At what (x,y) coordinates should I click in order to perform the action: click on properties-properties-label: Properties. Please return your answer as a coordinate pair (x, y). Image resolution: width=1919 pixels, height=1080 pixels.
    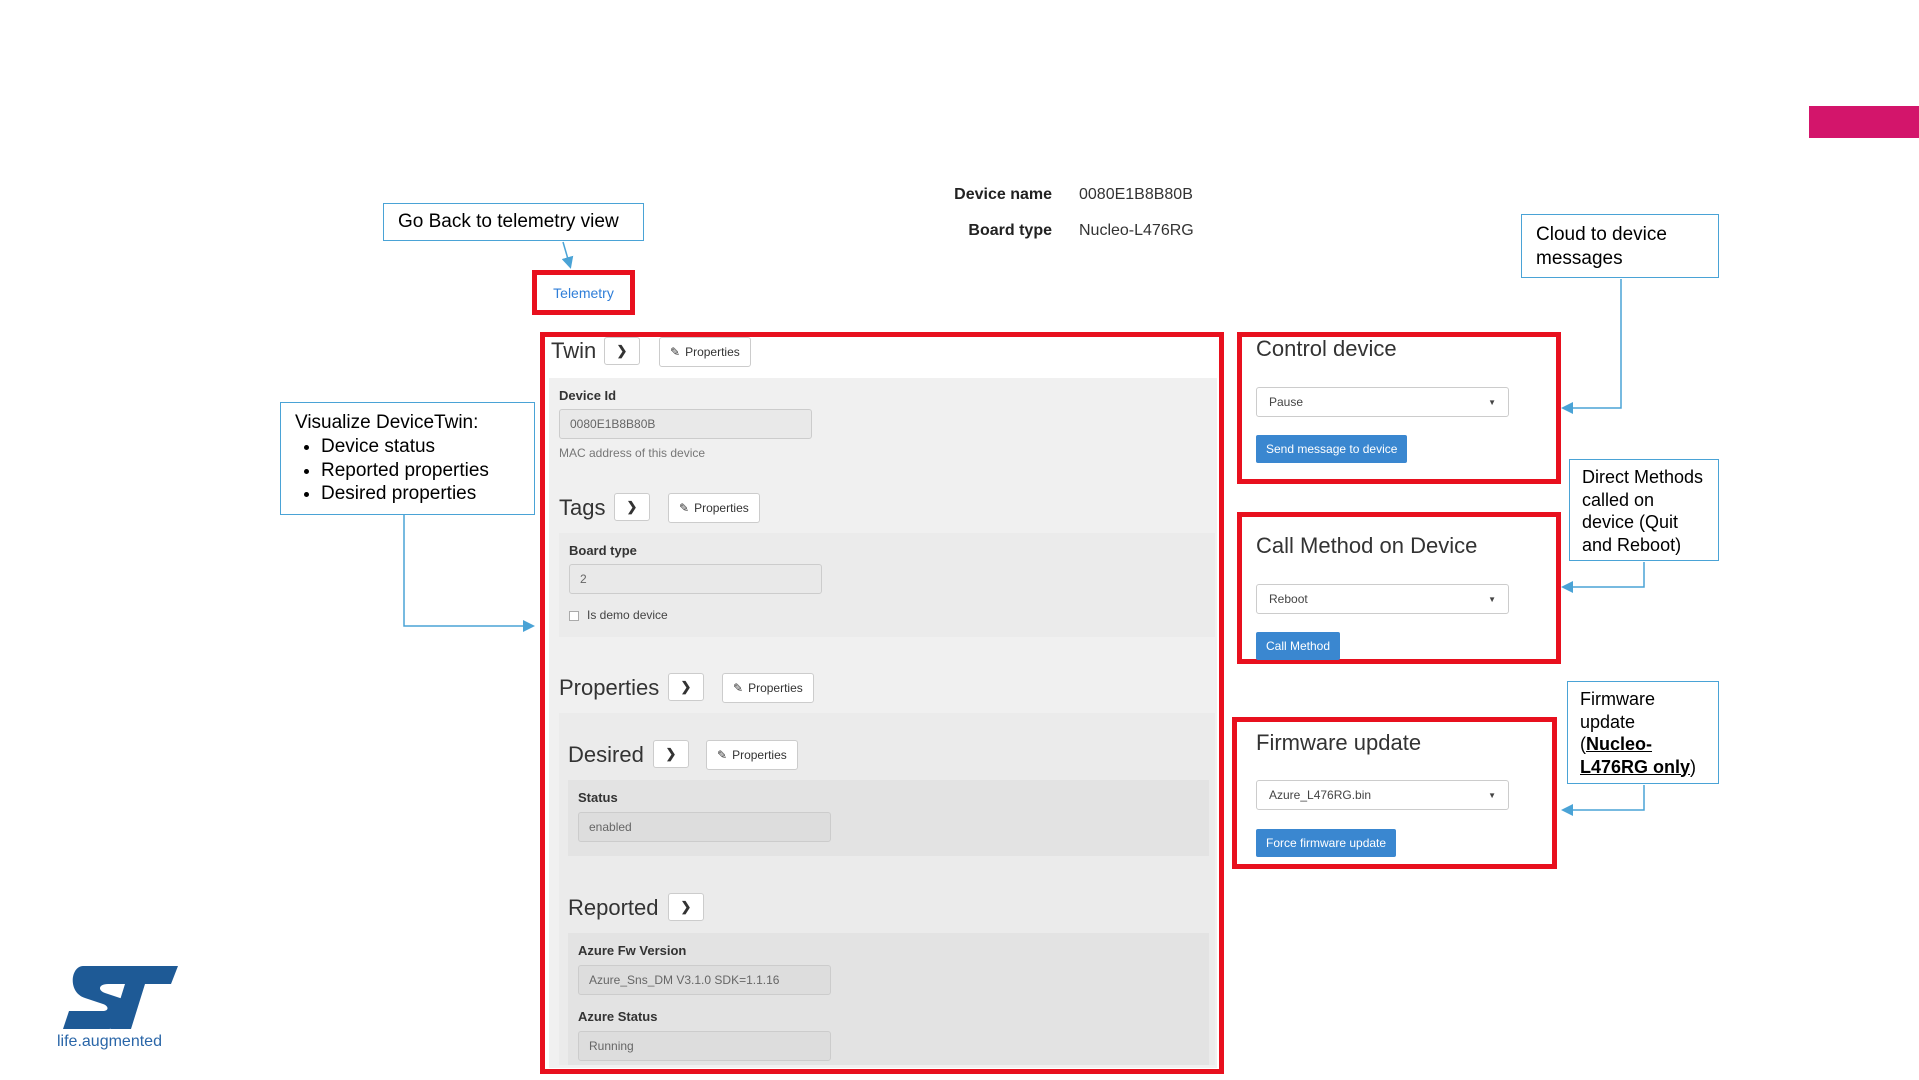
    Looking at the image, I should click on (775, 688).